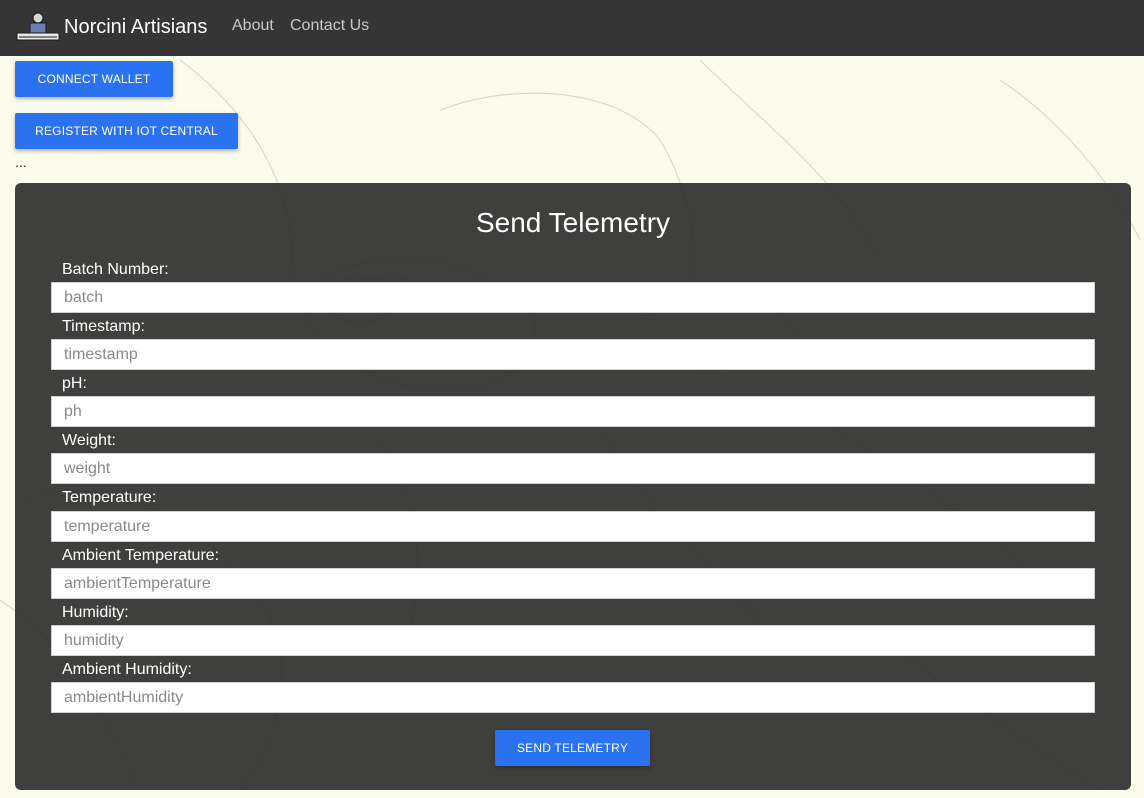 This screenshot has width=1144, height=798. What do you see at coordinates (572, 28) in the screenshot?
I see `top-navbar: Norcini Artisians About Contact Us` at bounding box center [572, 28].